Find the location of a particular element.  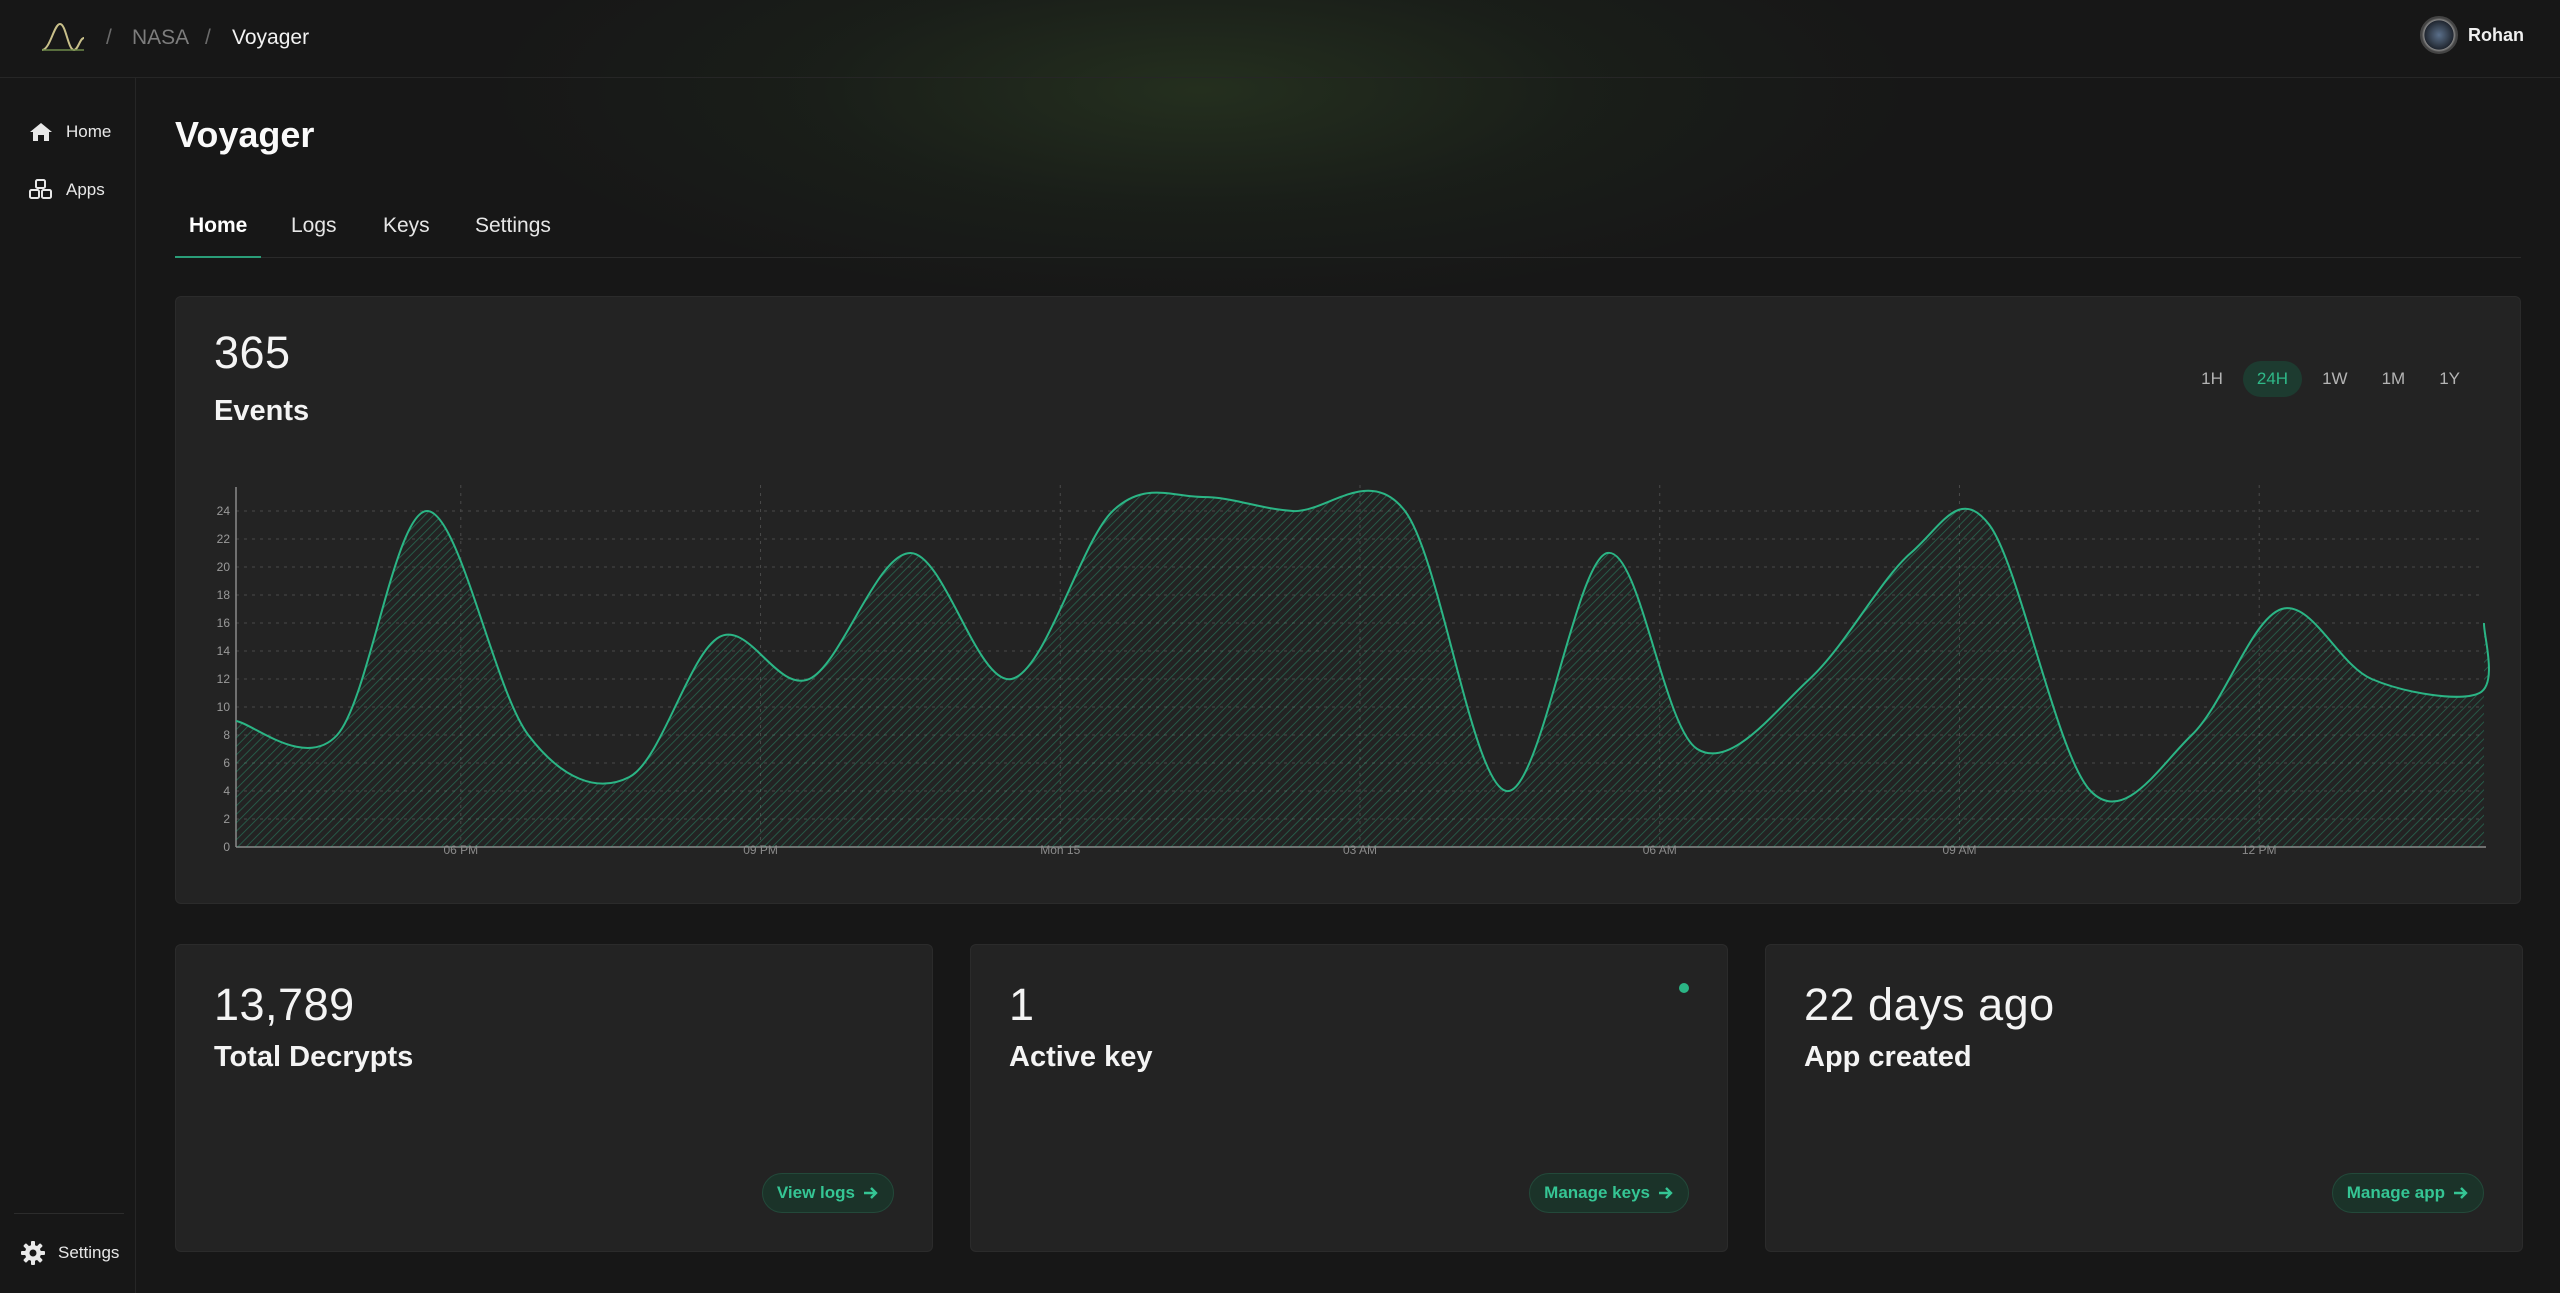

gear-icon is located at coordinates (33, 1253).